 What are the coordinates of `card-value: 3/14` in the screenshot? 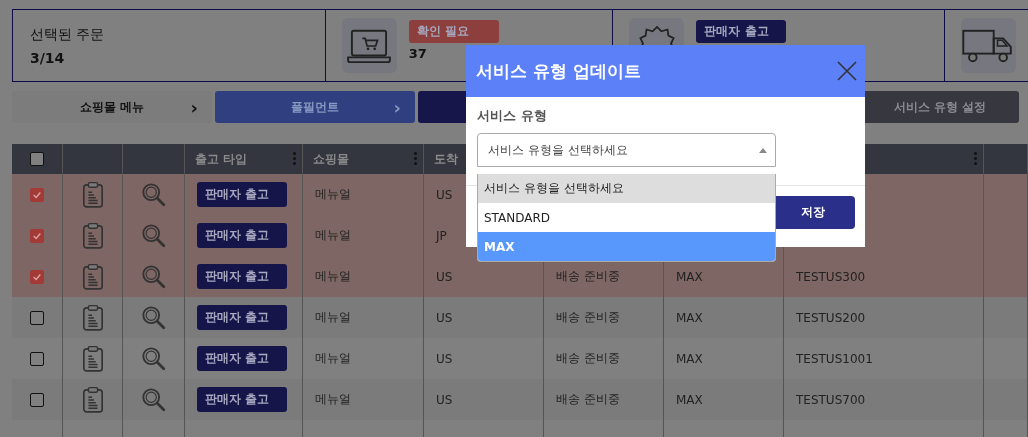 It's located at (47, 57).